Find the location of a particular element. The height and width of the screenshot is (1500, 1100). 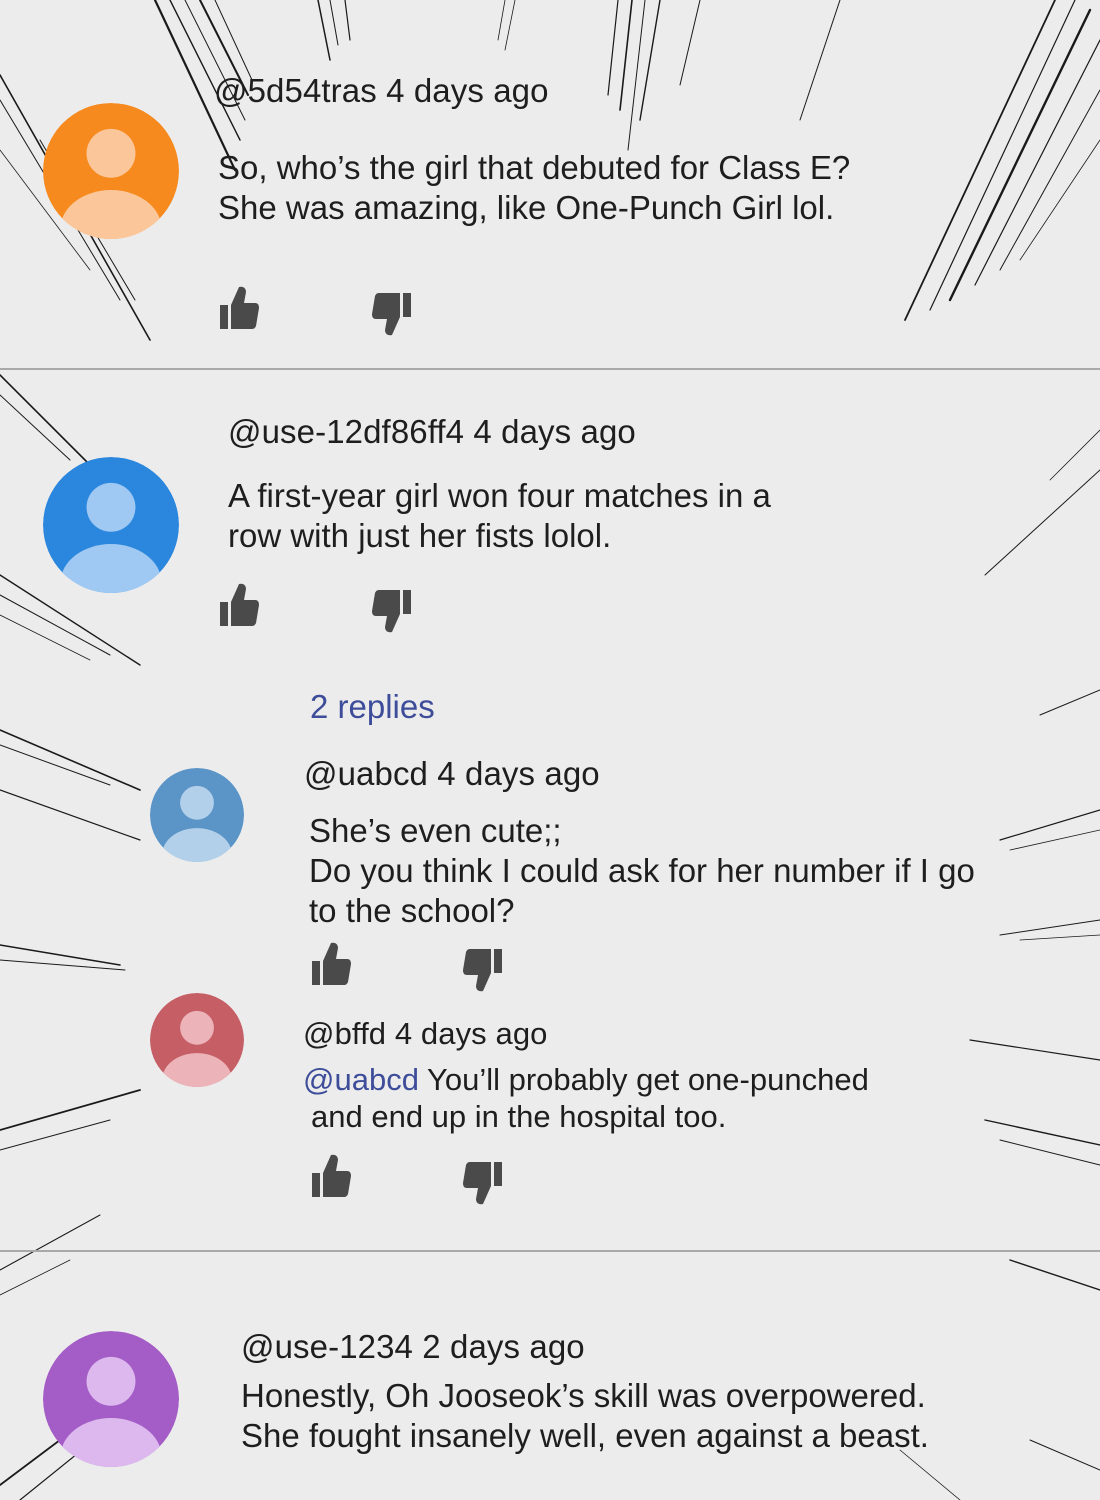

username: @bffd is located at coordinates (344, 1033).